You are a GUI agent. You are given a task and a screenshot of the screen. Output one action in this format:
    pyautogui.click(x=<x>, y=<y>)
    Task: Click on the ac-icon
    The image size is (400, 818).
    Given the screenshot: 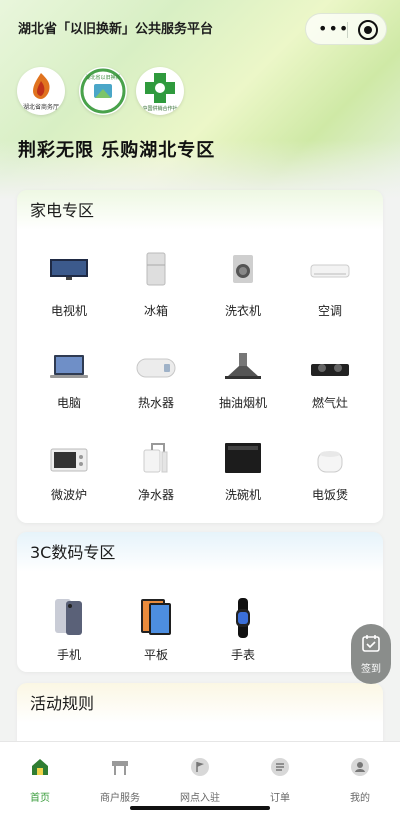 What is the action you would take?
    pyautogui.click(x=330, y=271)
    